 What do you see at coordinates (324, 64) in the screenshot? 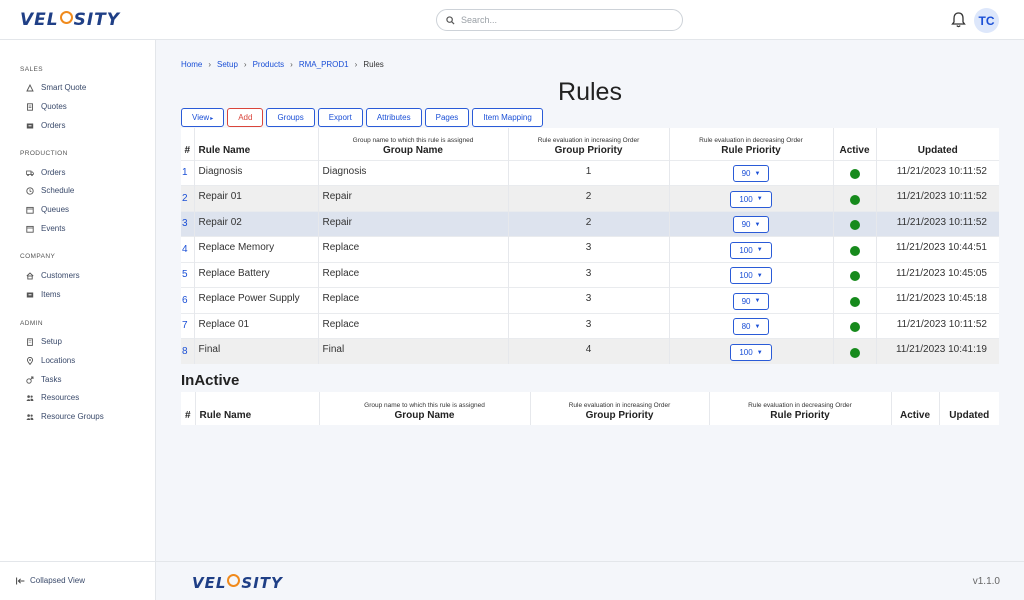
I see `breadcrumb-product: RMA_PROD1` at bounding box center [324, 64].